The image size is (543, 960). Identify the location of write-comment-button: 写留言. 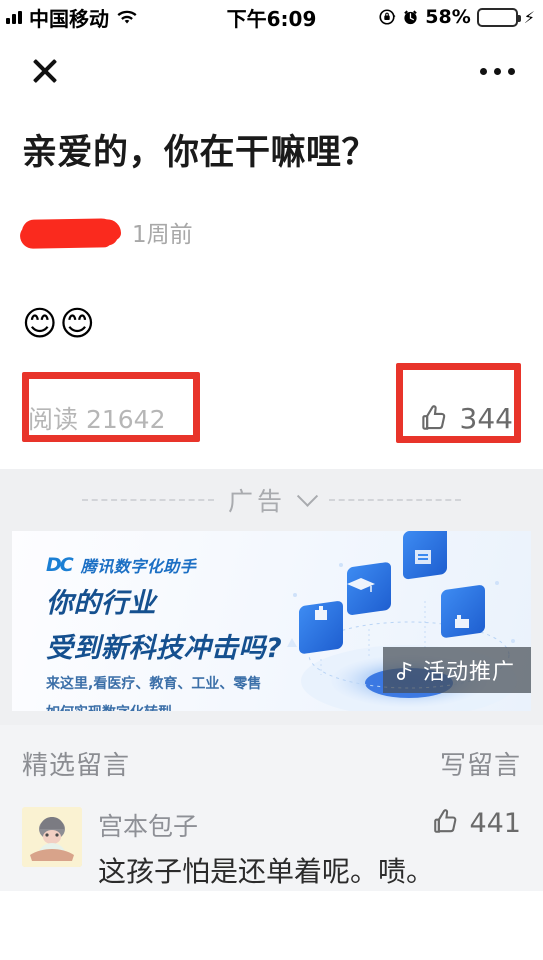
(480, 763).